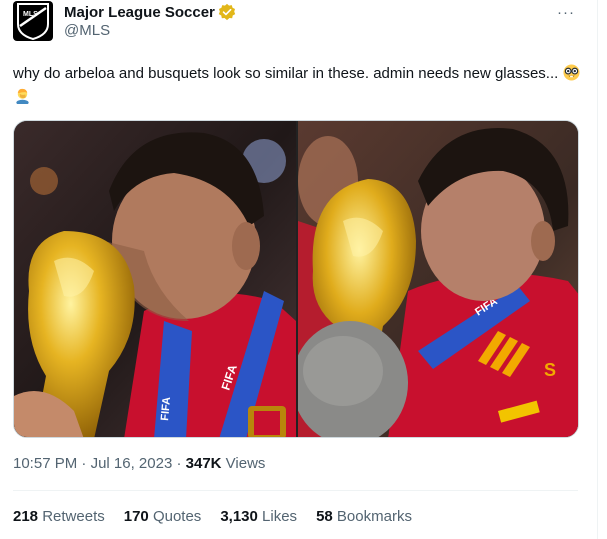  Describe the element at coordinates (295, 490) in the screenshot. I see `divider` at that location.